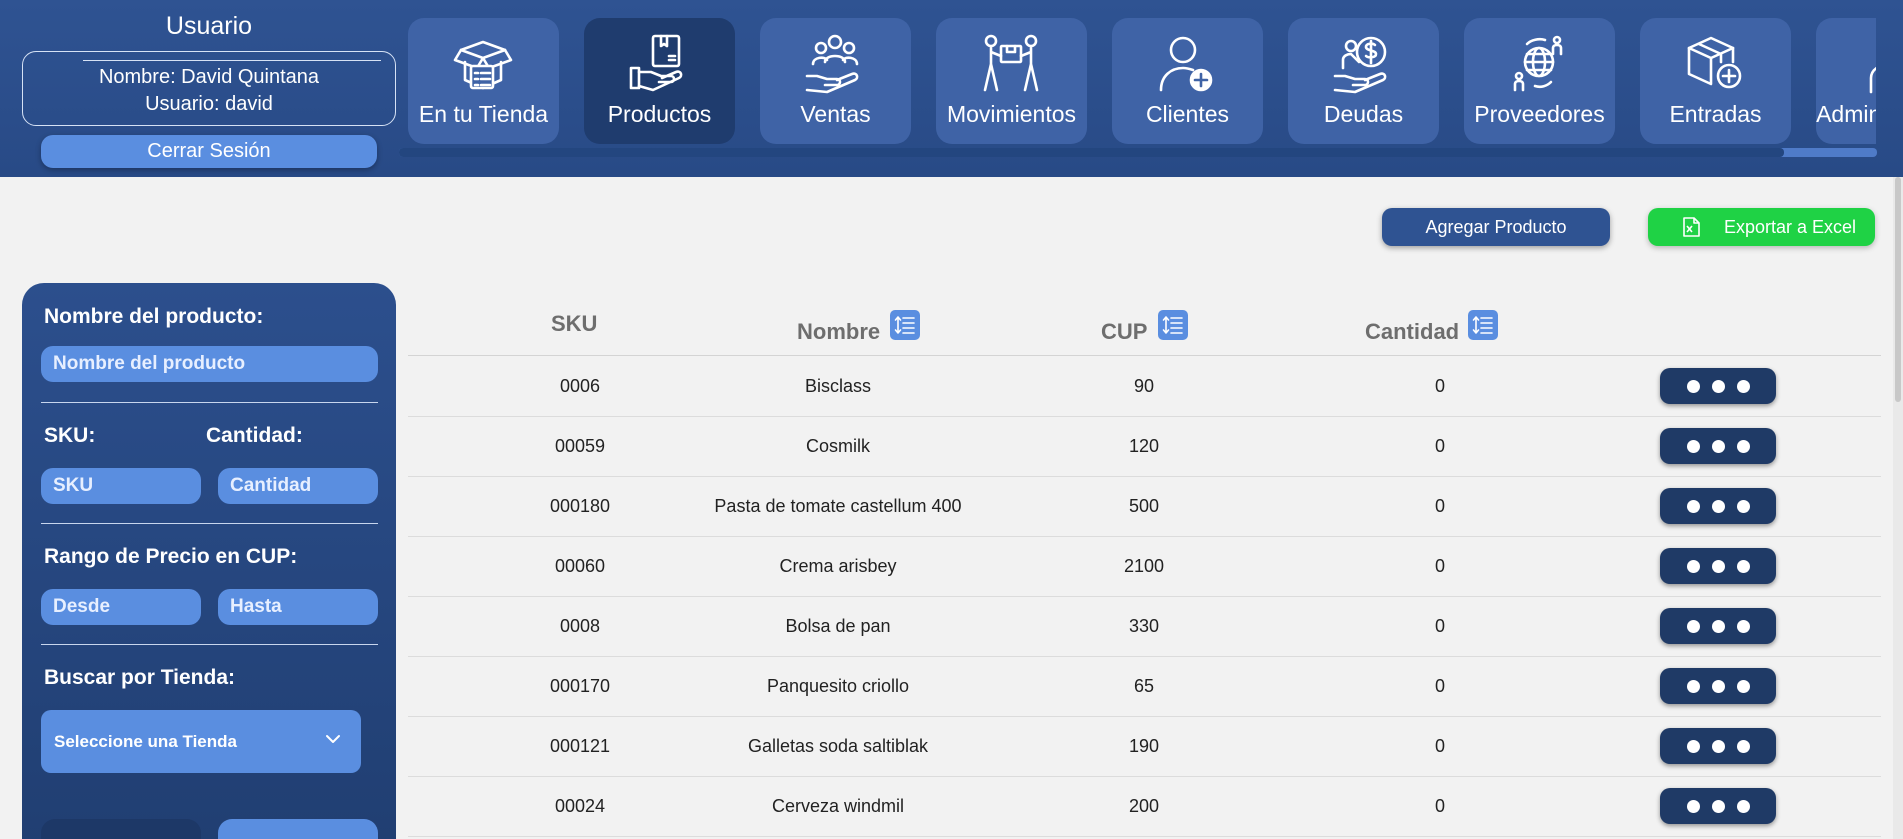  I want to click on page-scrollbar, so click(1898, 508).